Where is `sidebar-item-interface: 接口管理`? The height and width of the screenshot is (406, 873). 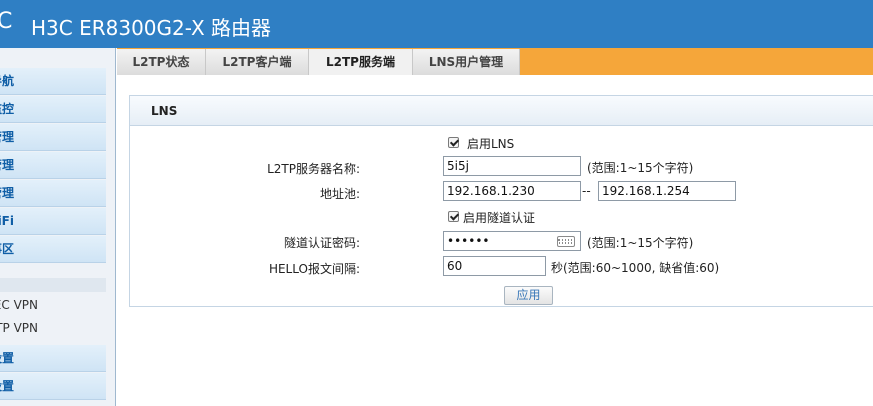
sidebar-item-interface: 接口管理 is located at coordinates (53, 137).